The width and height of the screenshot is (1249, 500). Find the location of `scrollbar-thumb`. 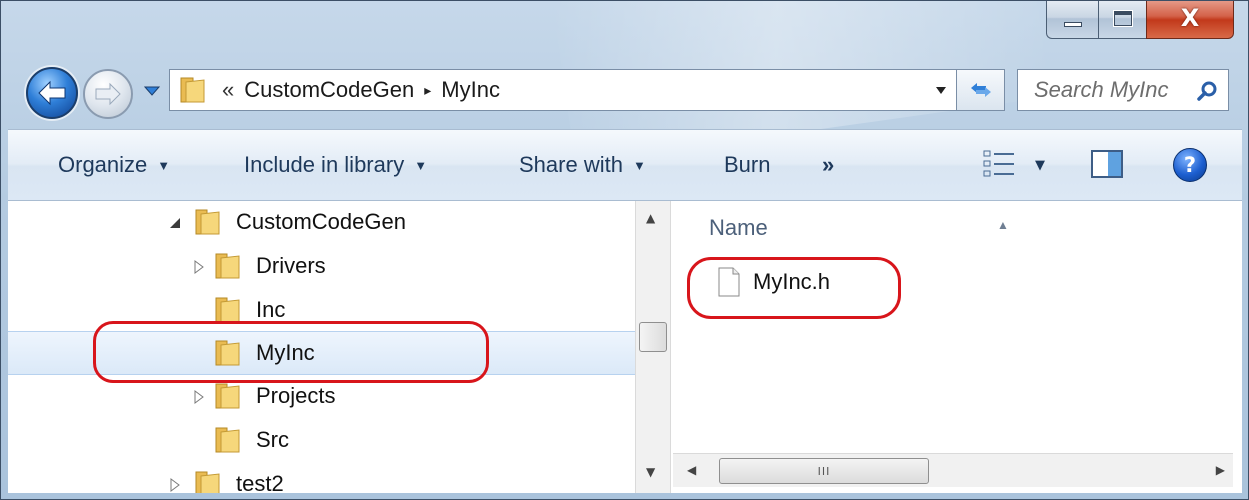

scrollbar-thumb is located at coordinates (653, 337).